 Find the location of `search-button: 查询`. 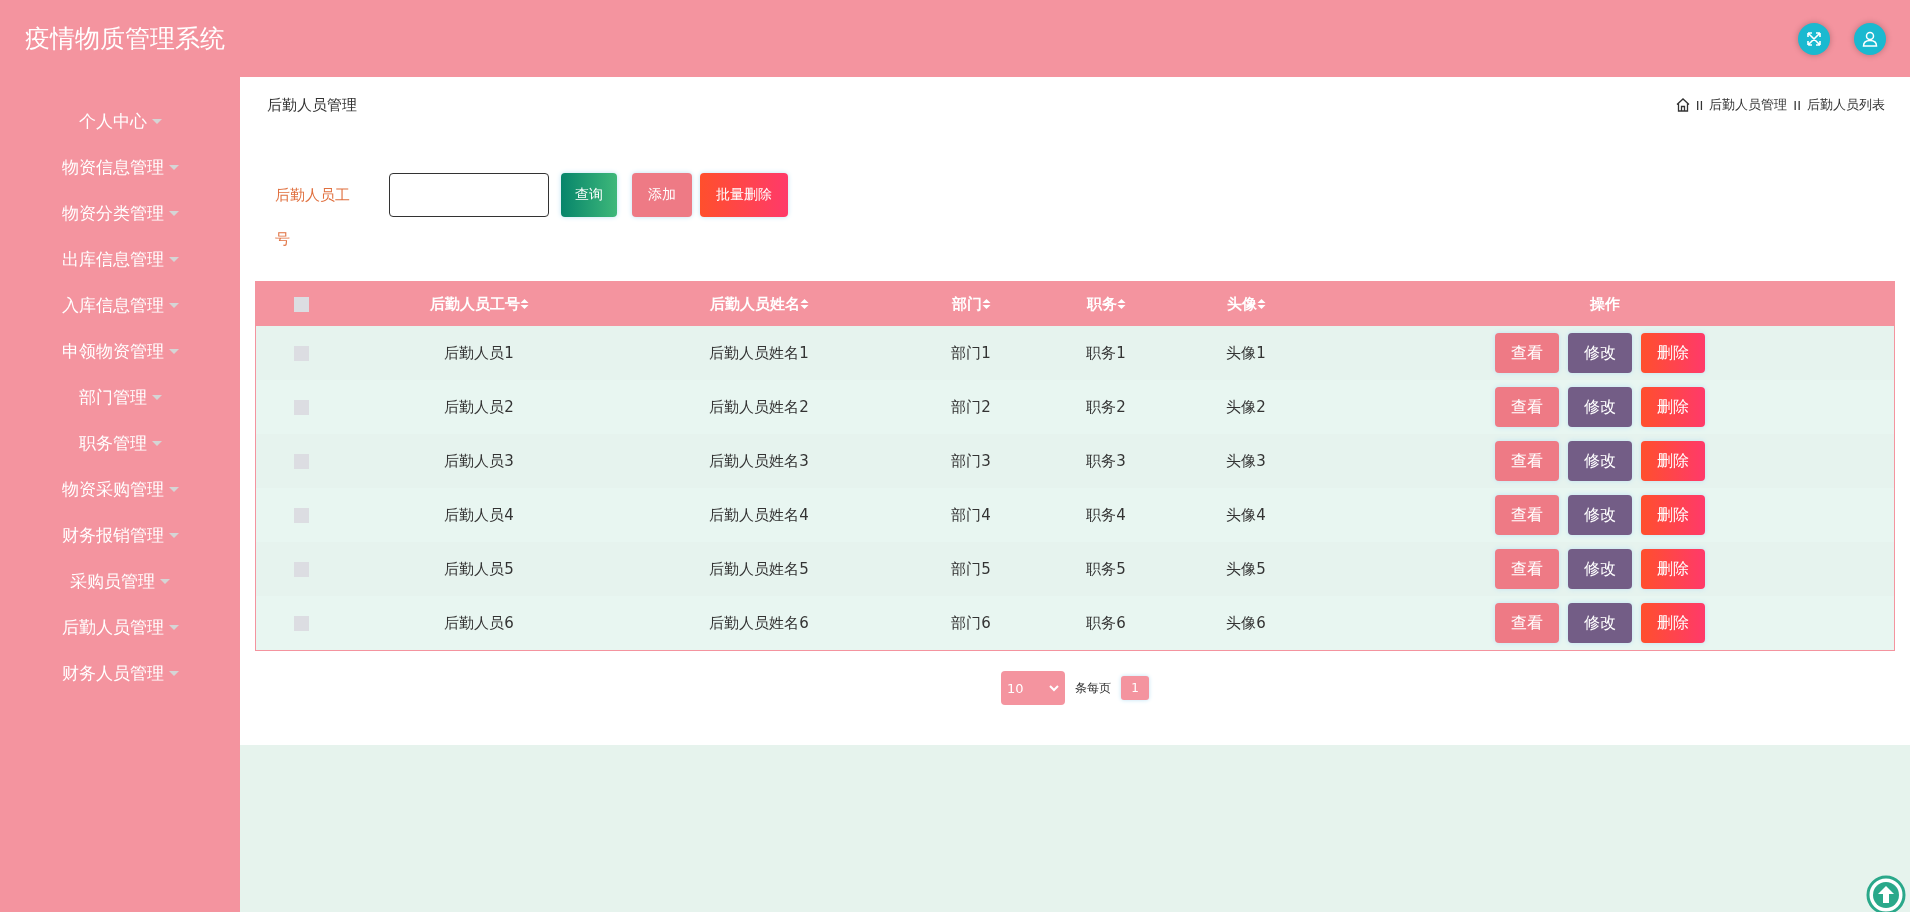

search-button: 查询 is located at coordinates (589, 195).